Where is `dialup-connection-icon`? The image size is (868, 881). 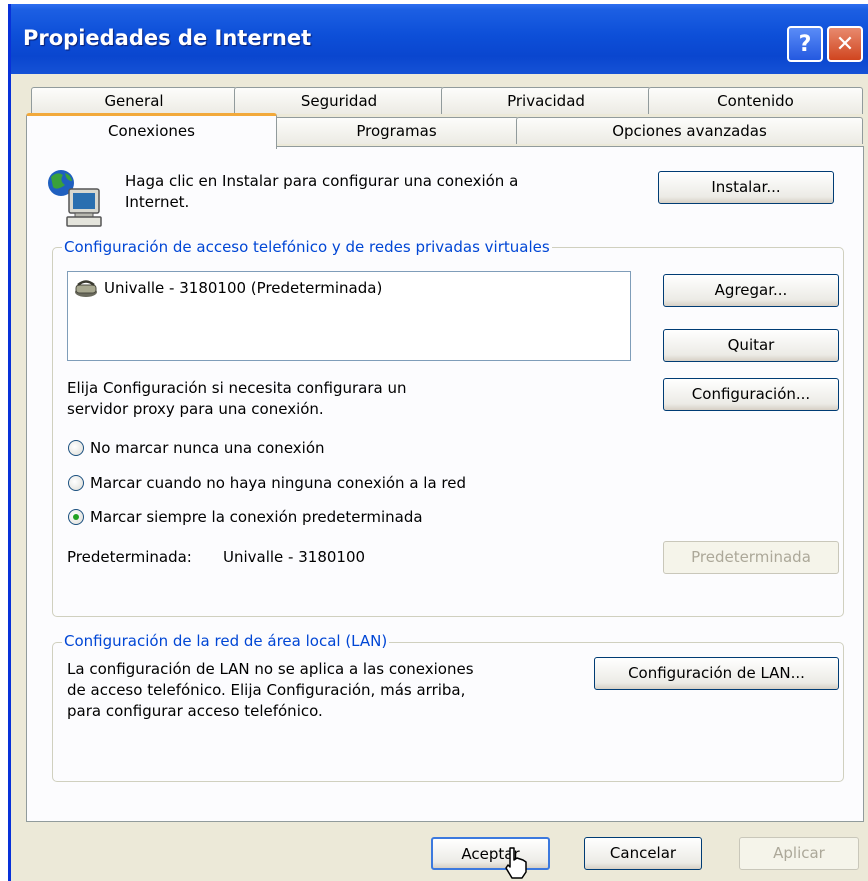
dialup-connection-icon is located at coordinates (86, 288).